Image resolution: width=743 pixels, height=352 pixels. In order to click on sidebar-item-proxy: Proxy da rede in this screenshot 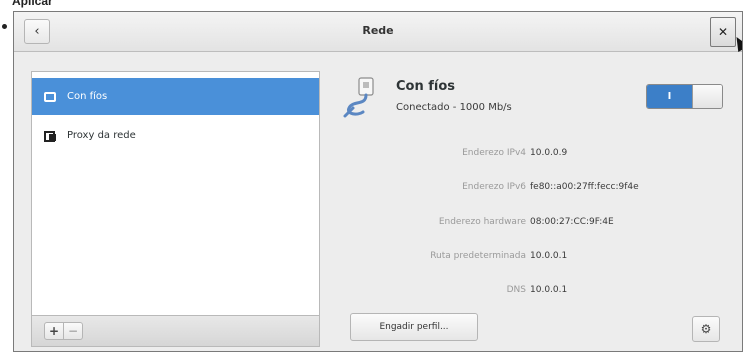, I will do `click(175, 135)`.